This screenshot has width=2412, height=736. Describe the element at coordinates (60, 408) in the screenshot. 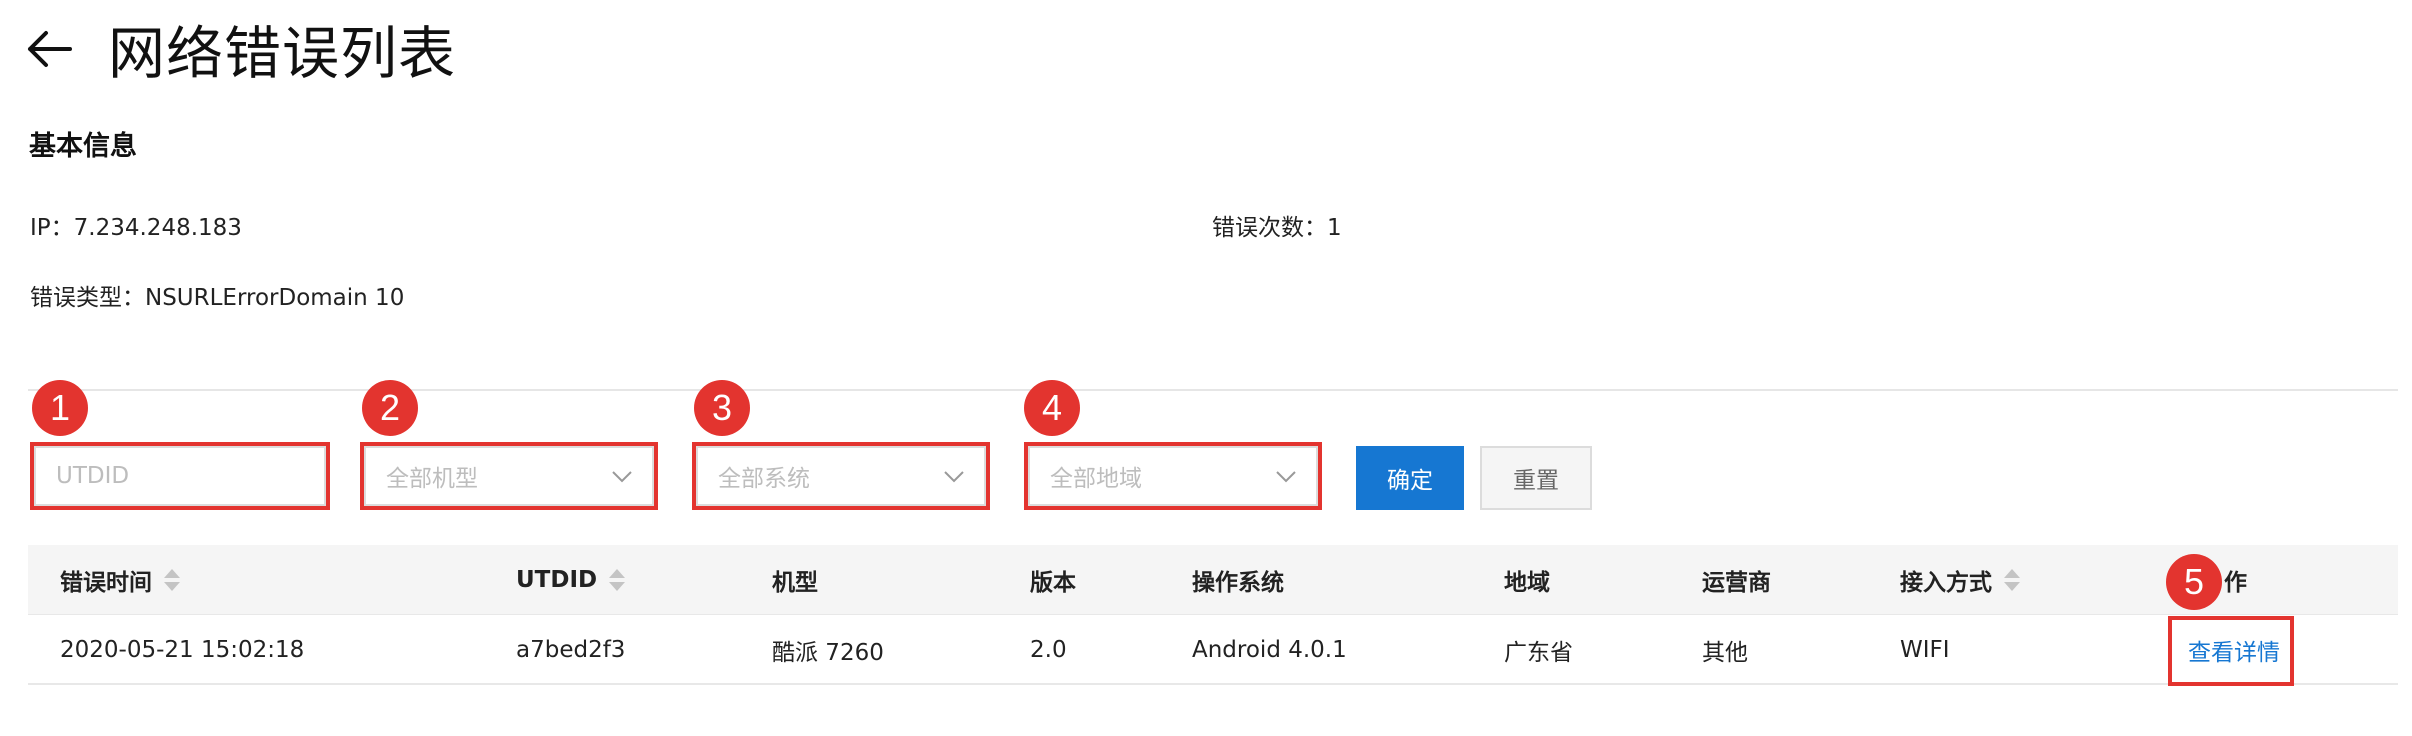

I see `annotation-badge-1: 1` at that location.